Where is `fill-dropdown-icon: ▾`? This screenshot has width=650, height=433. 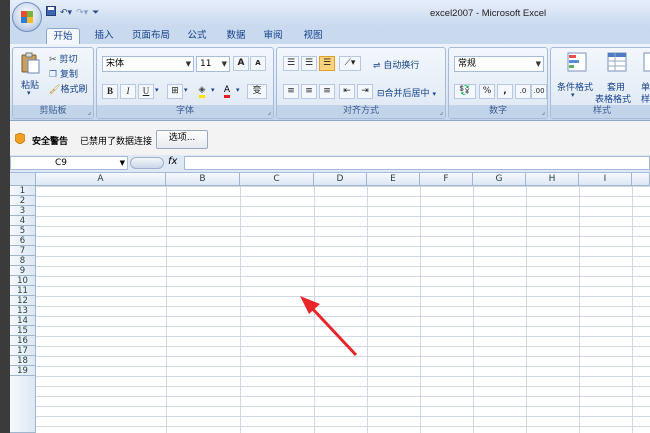 fill-dropdown-icon: ▾ is located at coordinates (213, 90).